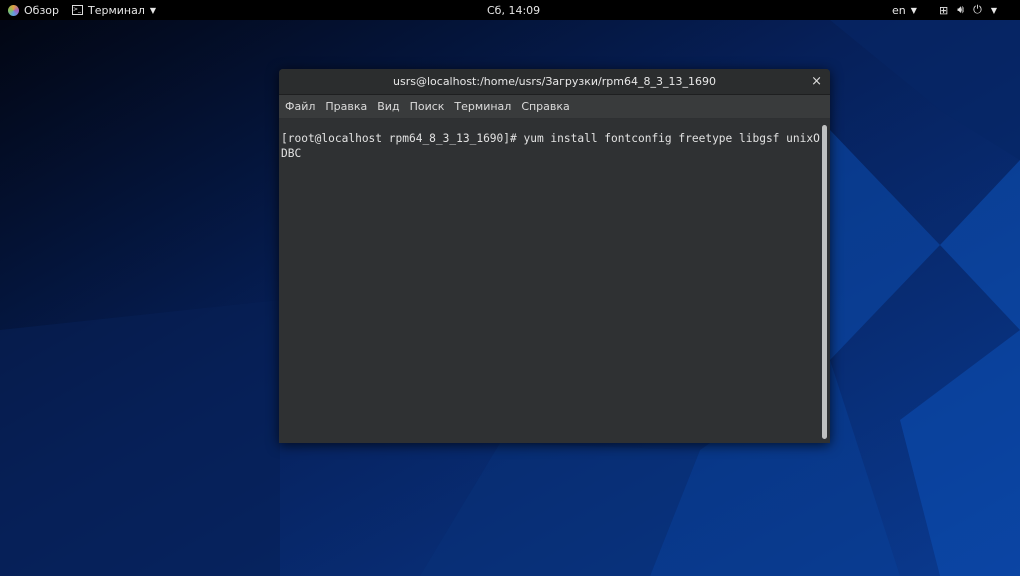 Image resolution: width=1020 pixels, height=576 pixels. Describe the element at coordinates (42, 10) in the screenshot. I see `overview-label: Обзор` at that location.